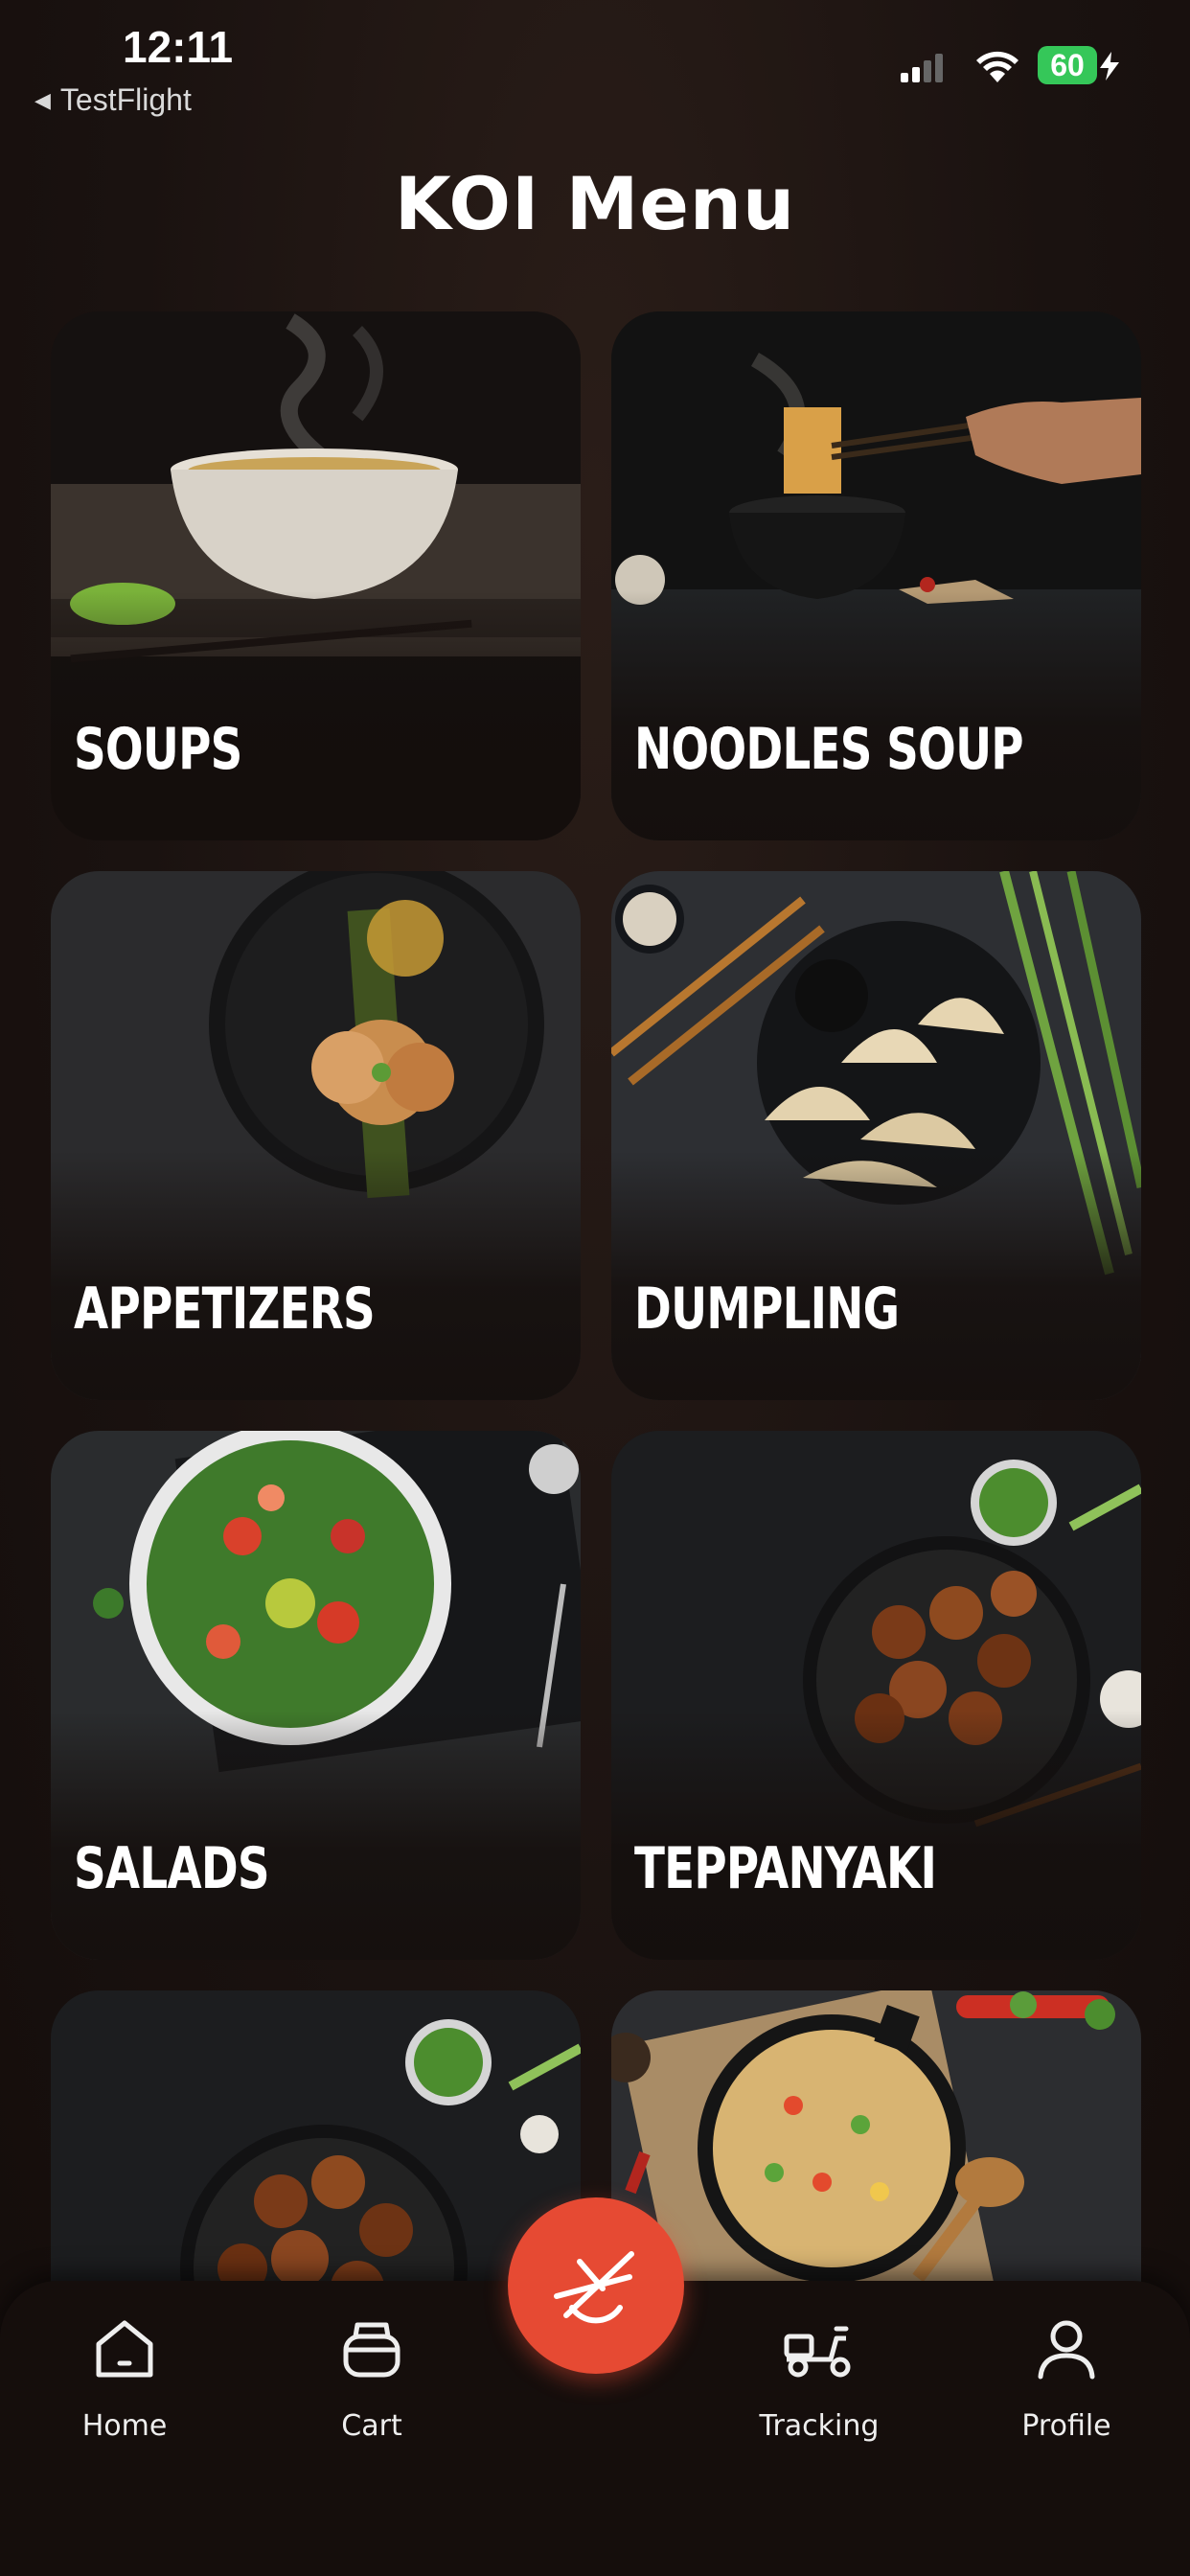  What do you see at coordinates (820, 2426) in the screenshot?
I see `nav-label: Tracking` at bounding box center [820, 2426].